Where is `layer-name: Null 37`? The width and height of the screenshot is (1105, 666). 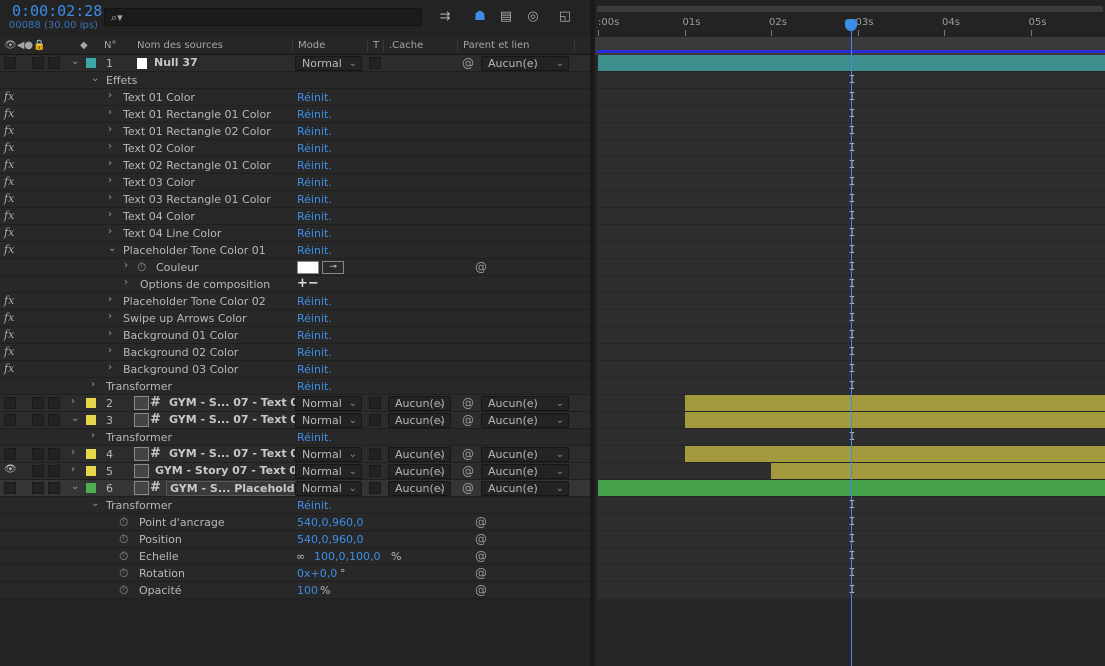 layer-name: Null 37 is located at coordinates (176, 63).